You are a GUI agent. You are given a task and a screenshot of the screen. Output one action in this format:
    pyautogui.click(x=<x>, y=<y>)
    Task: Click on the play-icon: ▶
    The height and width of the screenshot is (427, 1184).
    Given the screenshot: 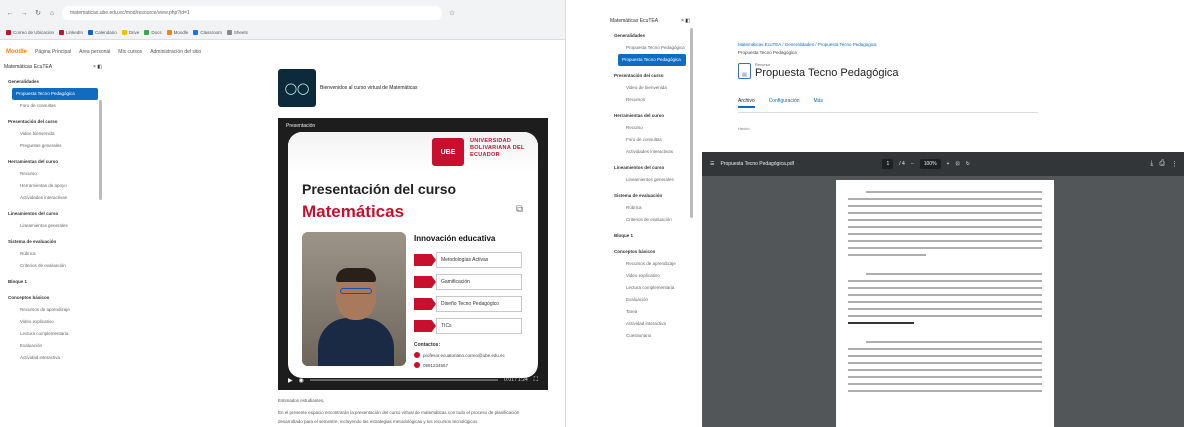 What is the action you would take?
    pyautogui.click(x=290, y=380)
    